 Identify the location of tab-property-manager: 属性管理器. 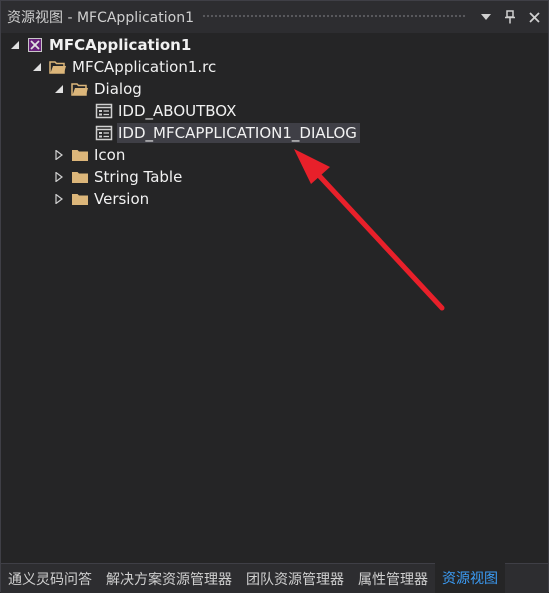
(393, 578).